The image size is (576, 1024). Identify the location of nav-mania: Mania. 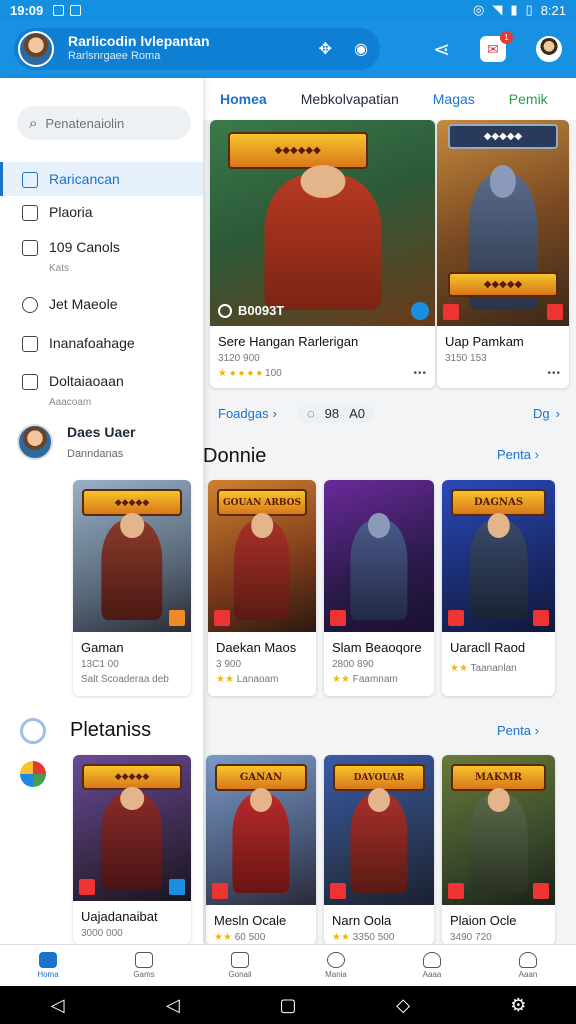
(336, 965).